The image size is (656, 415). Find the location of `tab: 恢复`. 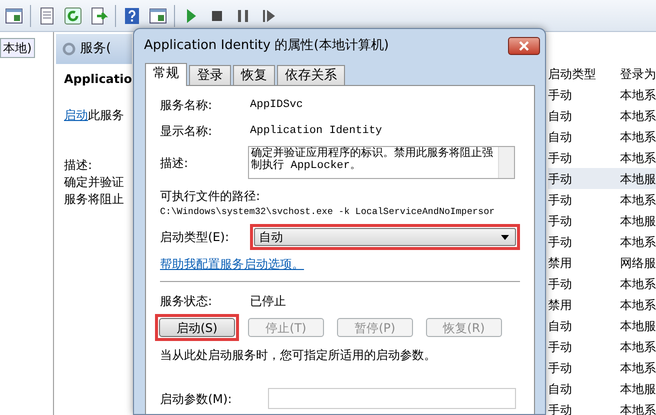

tab: 恢复 is located at coordinates (254, 75).